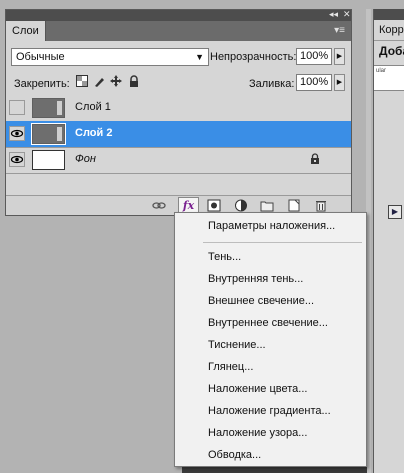 The width and height of the screenshot is (404, 473). What do you see at coordinates (253, 57) in the screenshot?
I see `opacity-label: Непрозрачность:` at bounding box center [253, 57].